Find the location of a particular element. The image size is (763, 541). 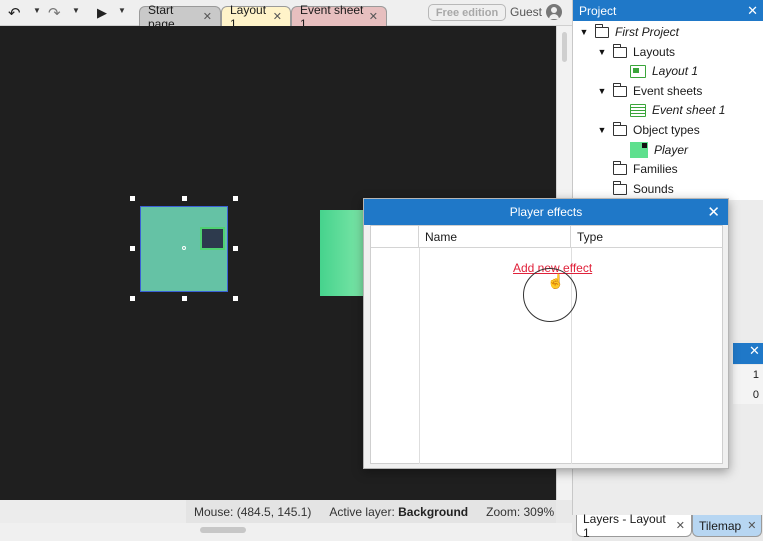

layer-value: 1 is located at coordinates (748, 375).